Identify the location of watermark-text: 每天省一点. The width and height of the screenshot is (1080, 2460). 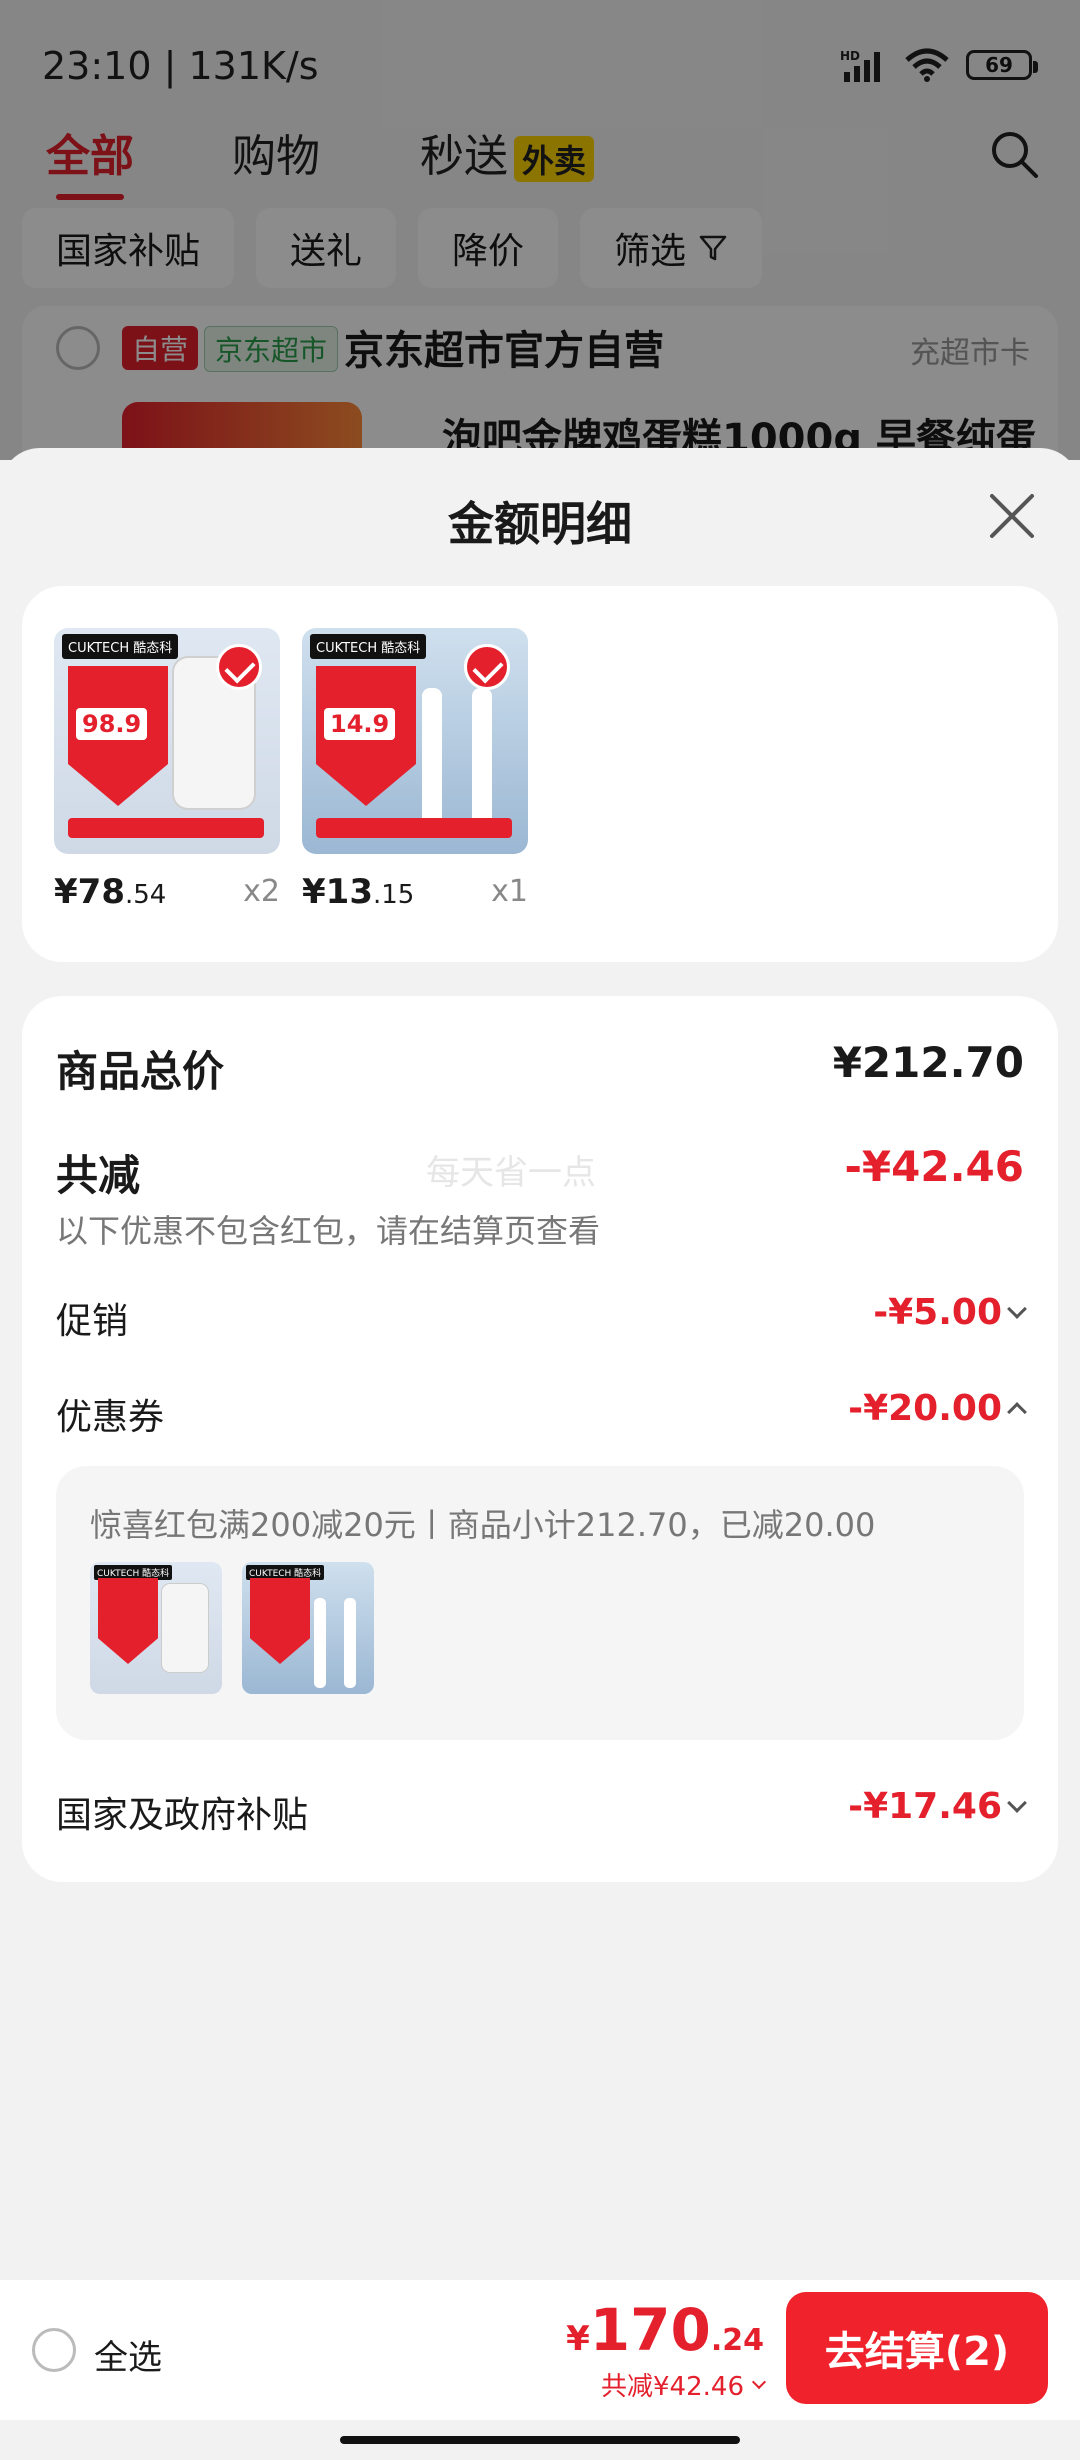
(511, 1173).